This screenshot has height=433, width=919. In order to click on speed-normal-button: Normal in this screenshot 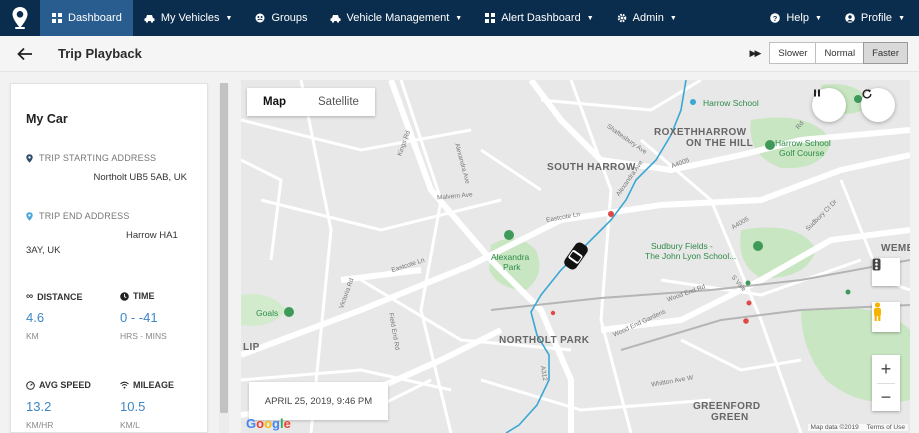, I will do `click(840, 53)`.